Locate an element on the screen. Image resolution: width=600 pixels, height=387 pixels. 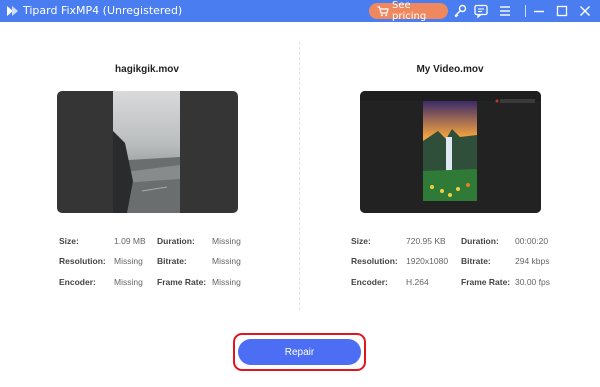
titlebar-divider is located at coordinates (525, 11).